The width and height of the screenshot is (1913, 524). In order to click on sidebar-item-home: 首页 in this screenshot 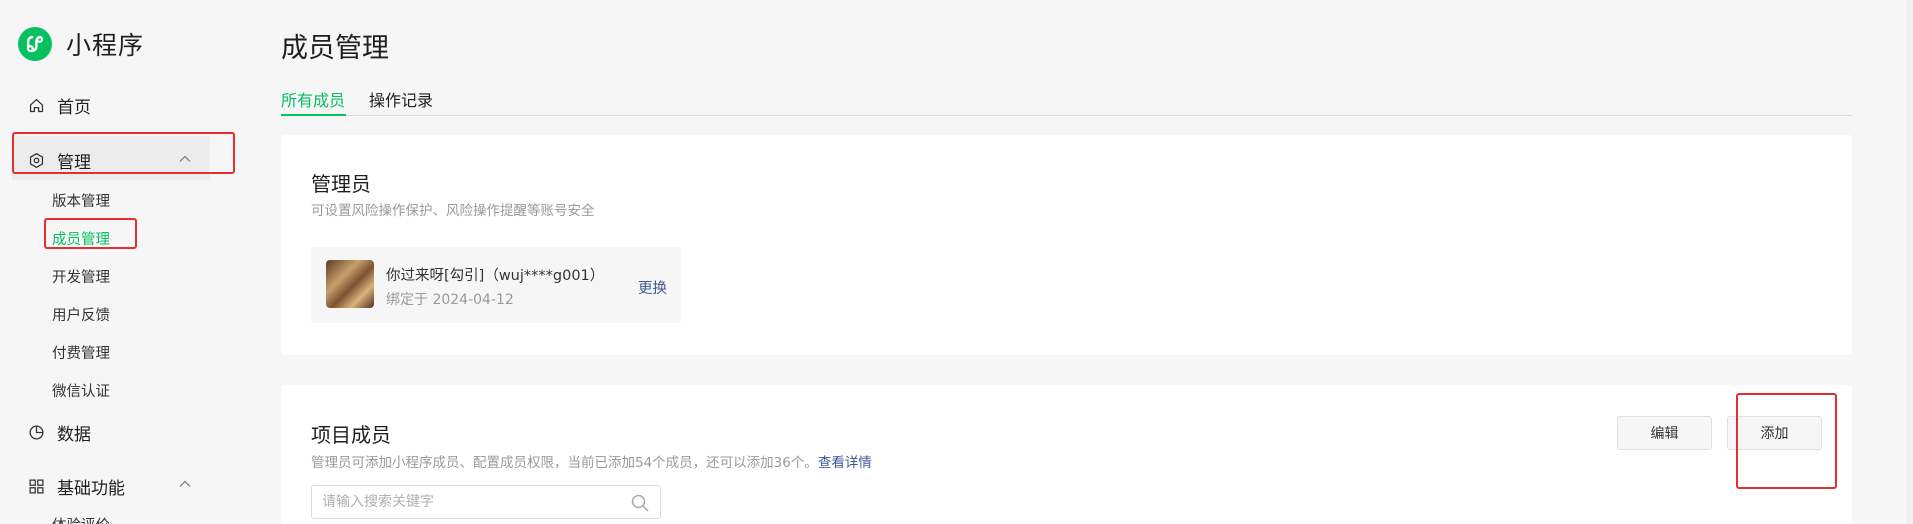, I will do `click(59, 105)`.